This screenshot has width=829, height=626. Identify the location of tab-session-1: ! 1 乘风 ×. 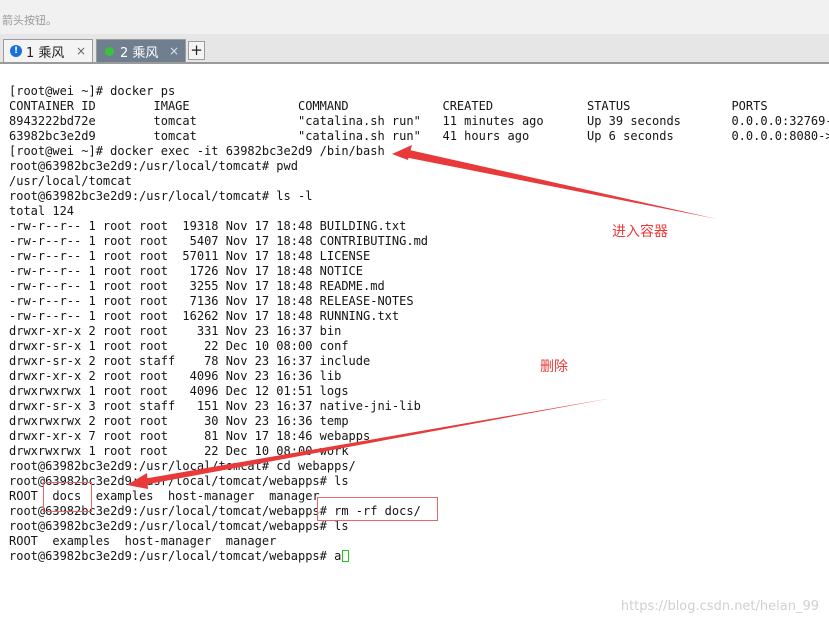
(48, 50).